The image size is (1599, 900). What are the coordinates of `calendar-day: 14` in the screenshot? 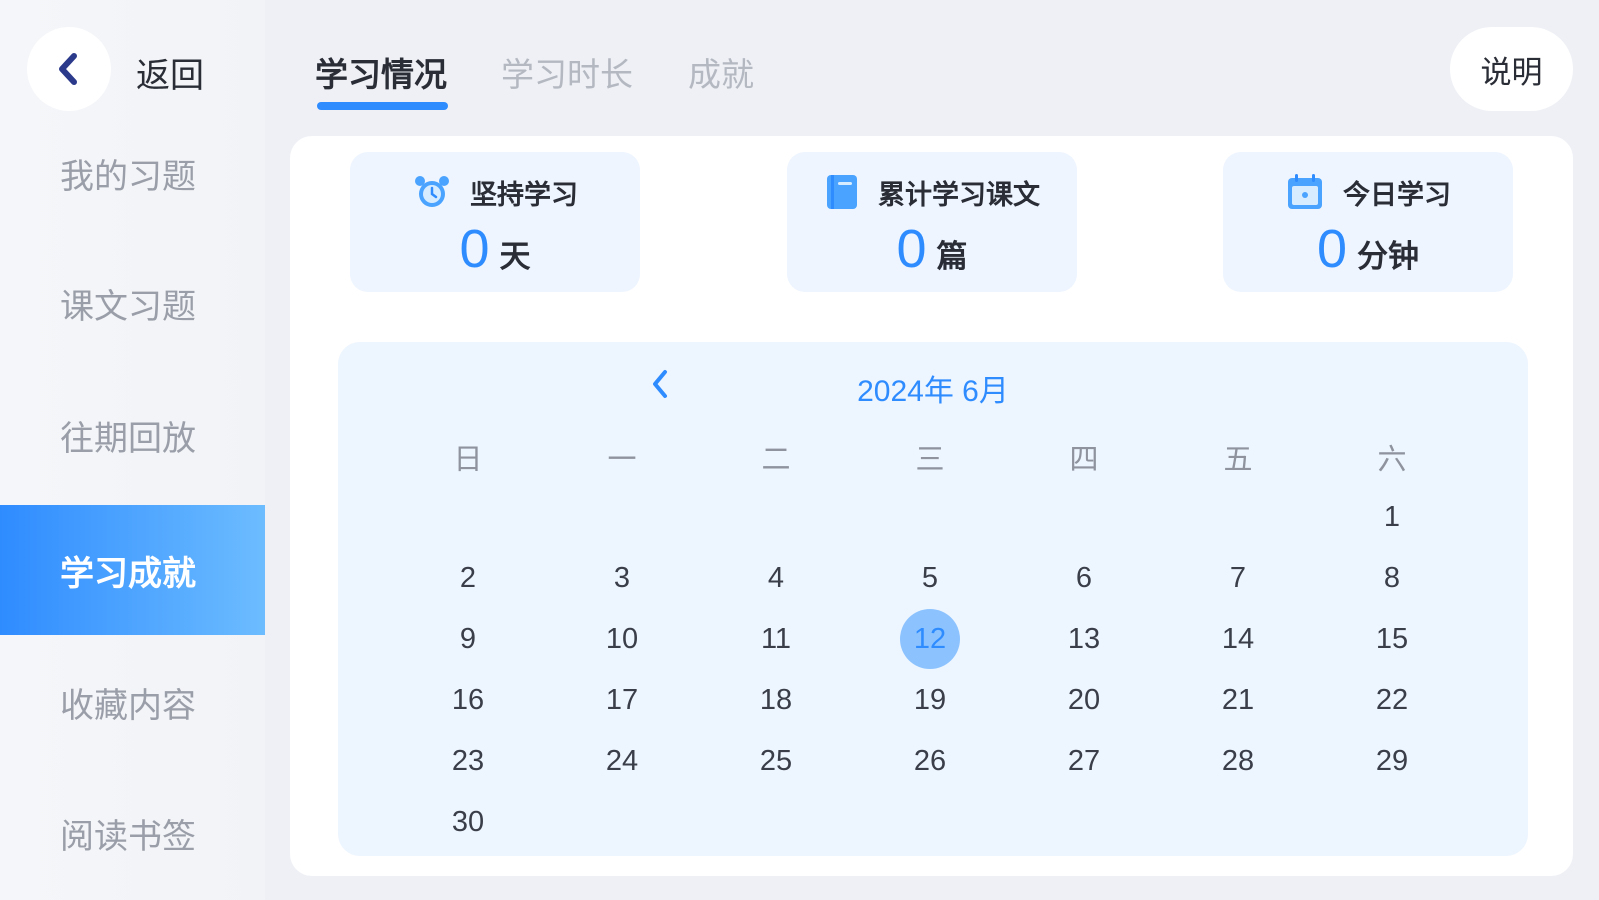 It's located at (1238, 639).